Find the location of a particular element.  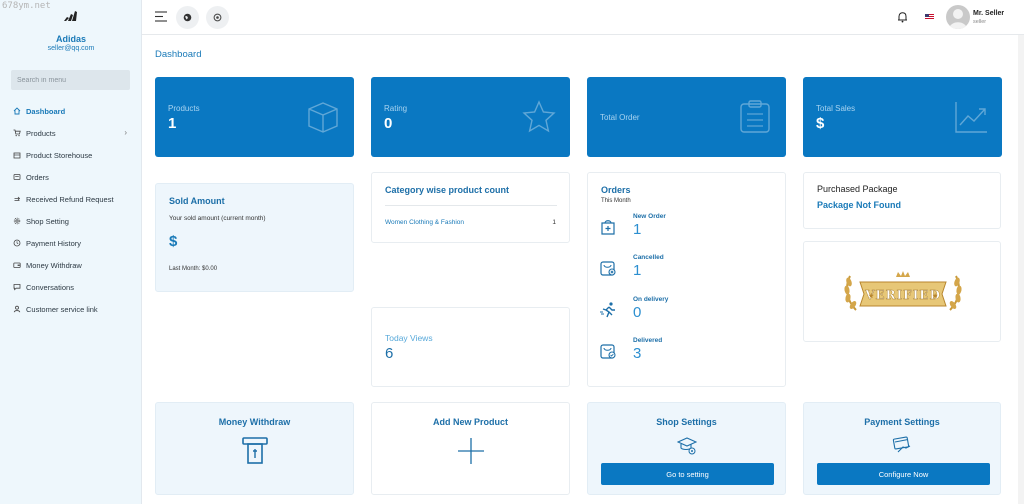

stat-label: Products is located at coordinates (184, 108).